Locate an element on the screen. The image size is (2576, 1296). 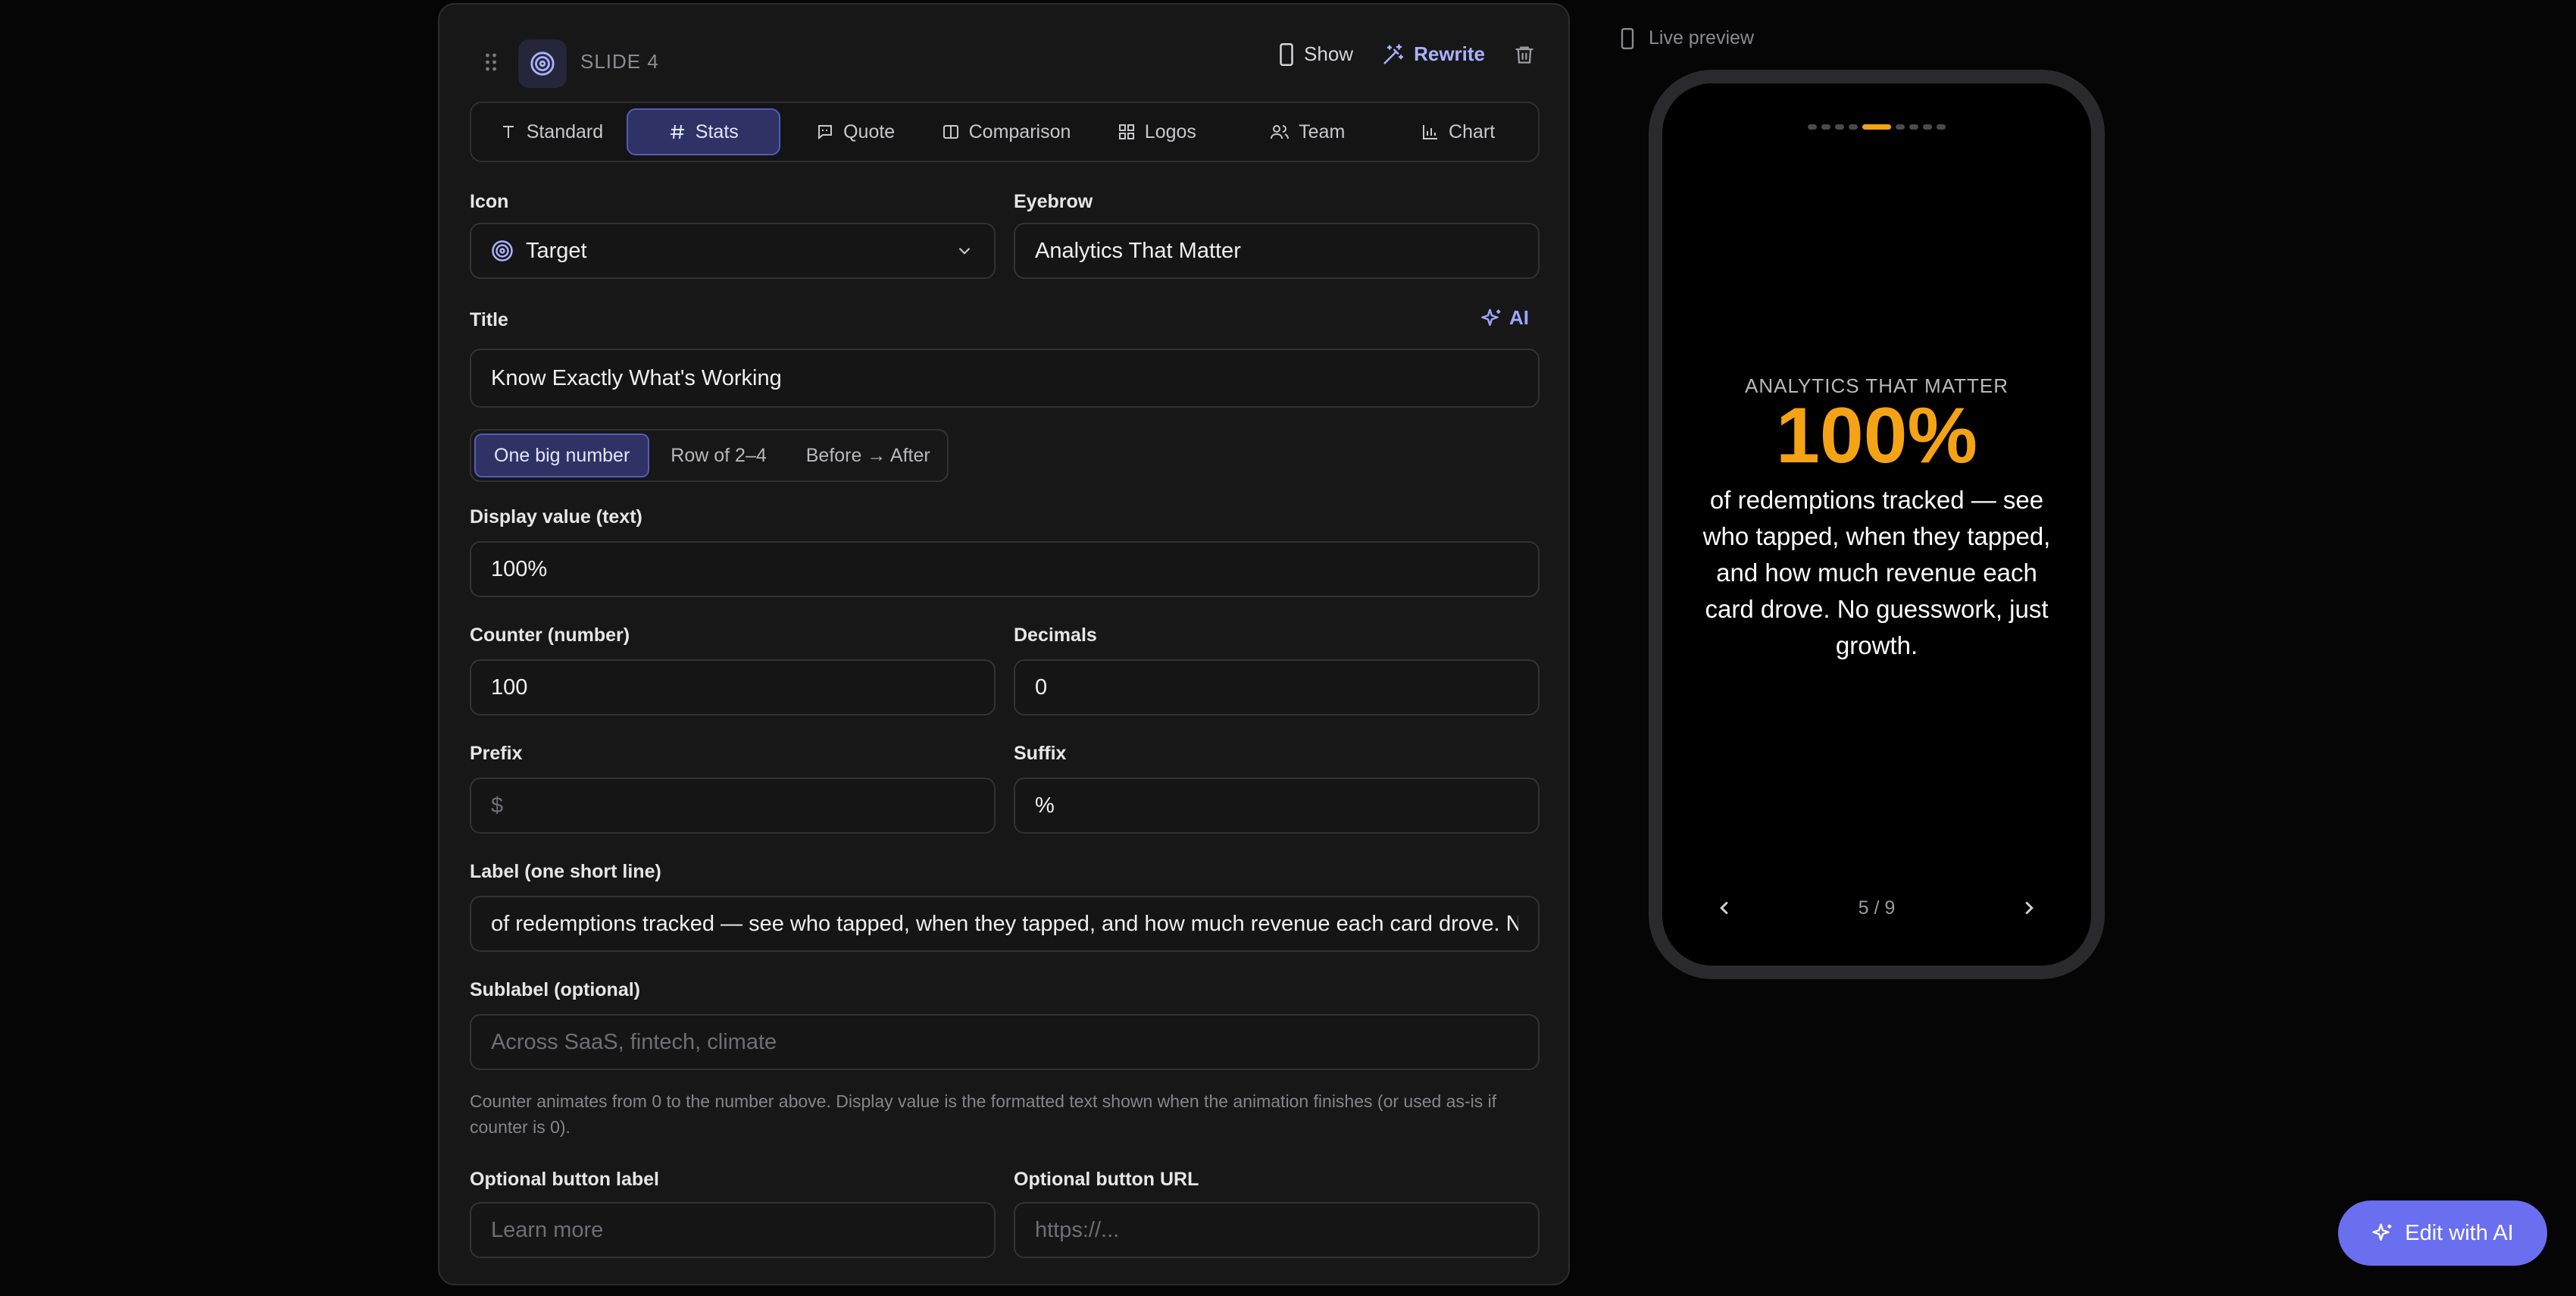
drag-handle-icon is located at coordinates (491, 62).